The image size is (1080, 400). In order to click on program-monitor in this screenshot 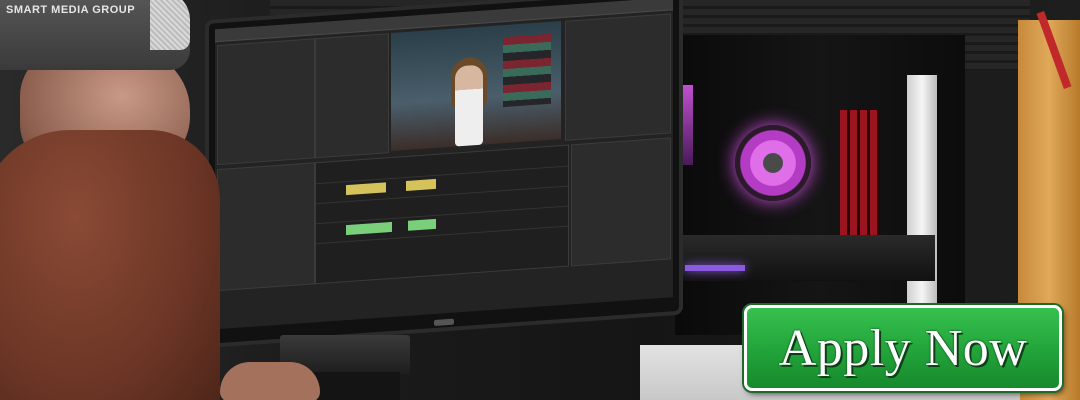, I will do `click(476, 86)`.